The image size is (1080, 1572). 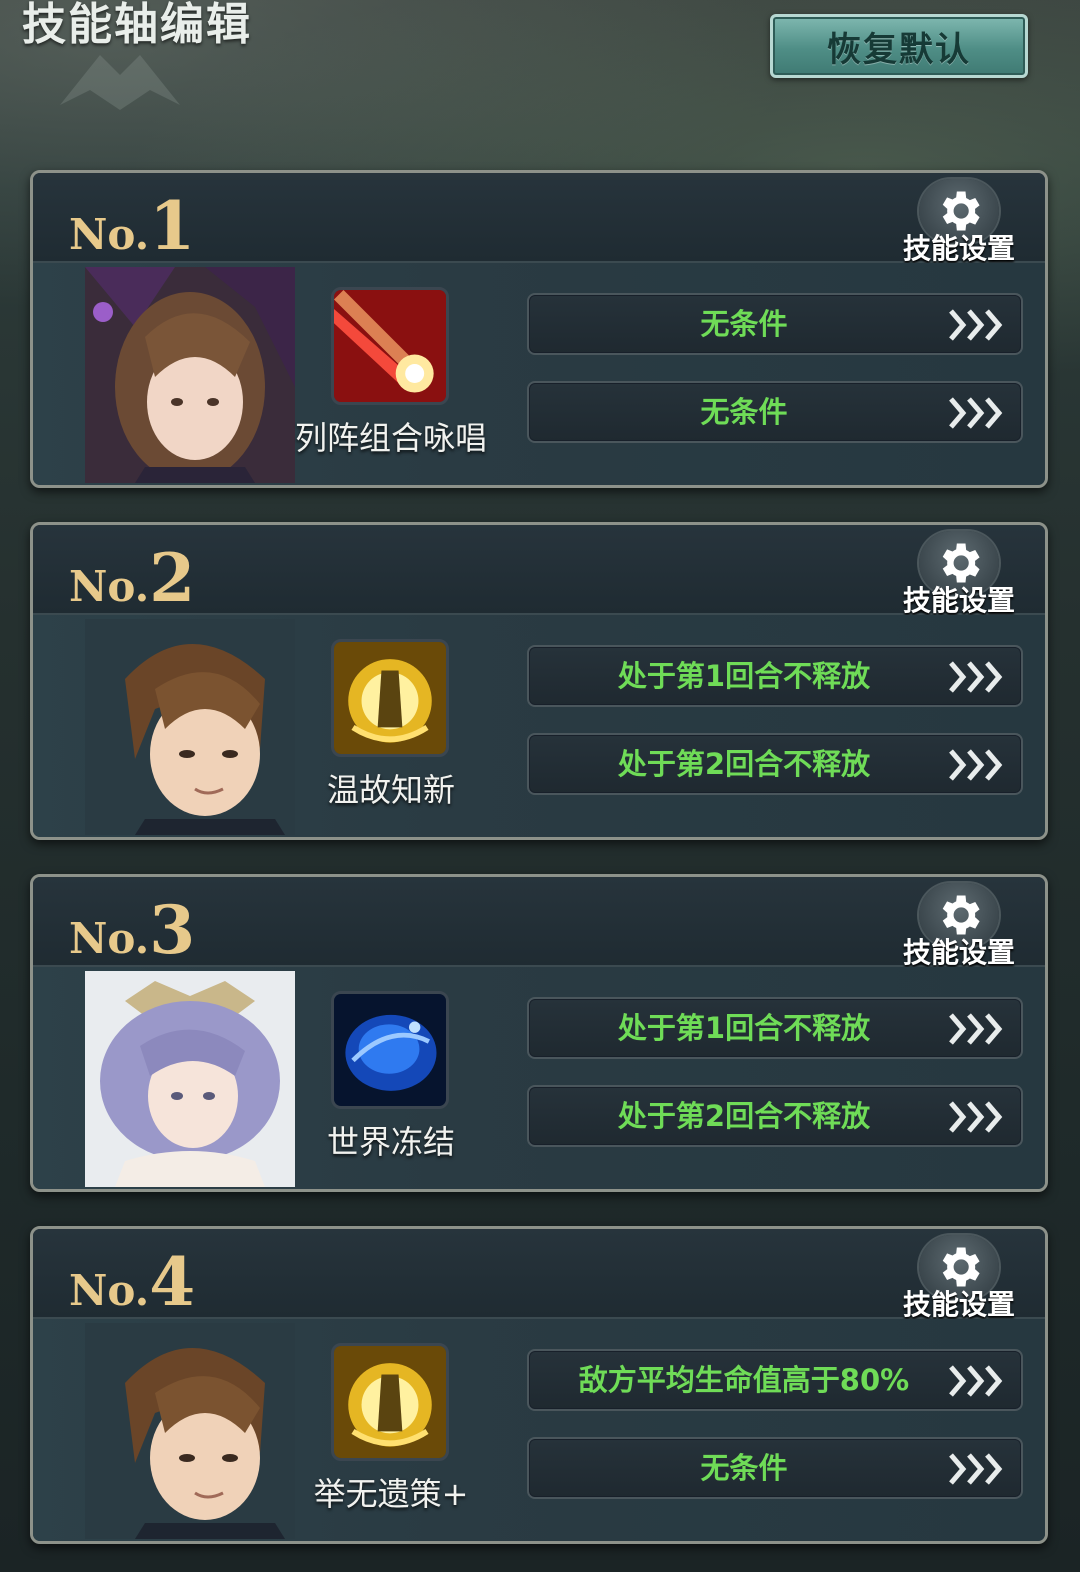 What do you see at coordinates (132, 578) in the screenshot?
I see `card-number: No.2` at bounding box center [132, 578].